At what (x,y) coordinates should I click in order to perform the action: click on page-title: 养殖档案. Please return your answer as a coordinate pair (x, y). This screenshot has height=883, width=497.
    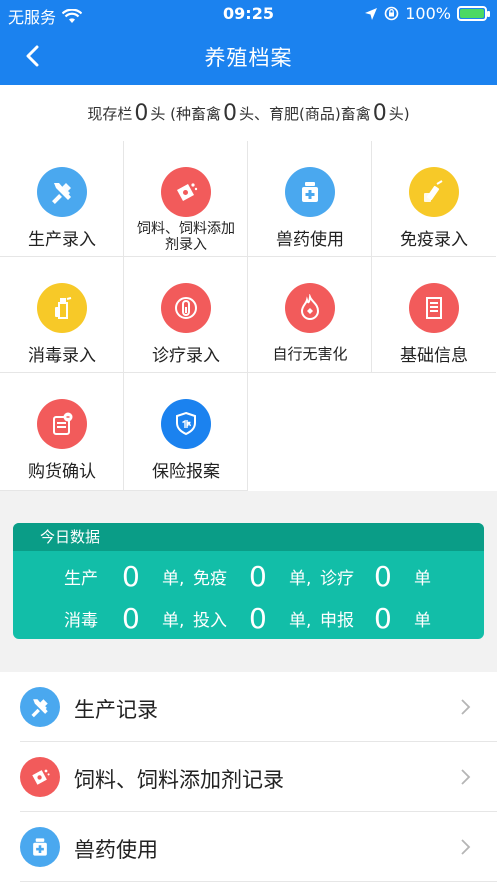
    Looking at the image, I should click on (248, 58).